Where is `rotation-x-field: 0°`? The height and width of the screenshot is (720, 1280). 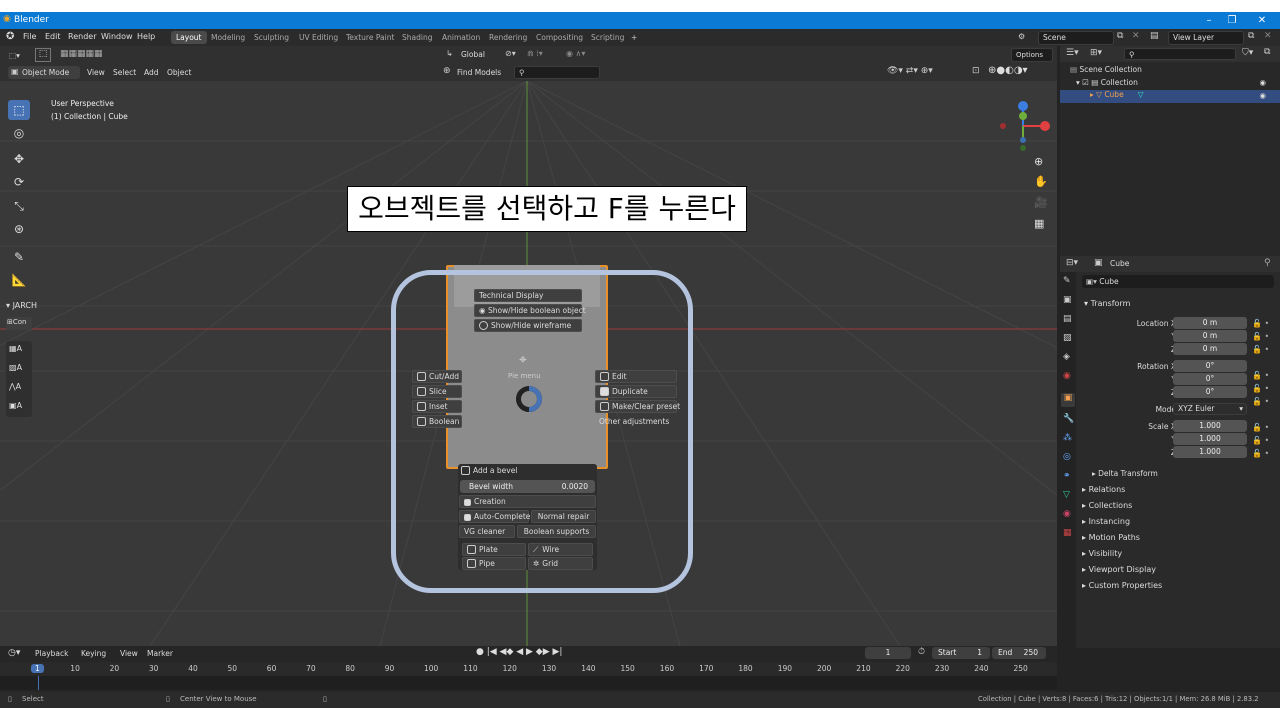 rotation-x-field: 0° is located at coordinates (1210, 366).